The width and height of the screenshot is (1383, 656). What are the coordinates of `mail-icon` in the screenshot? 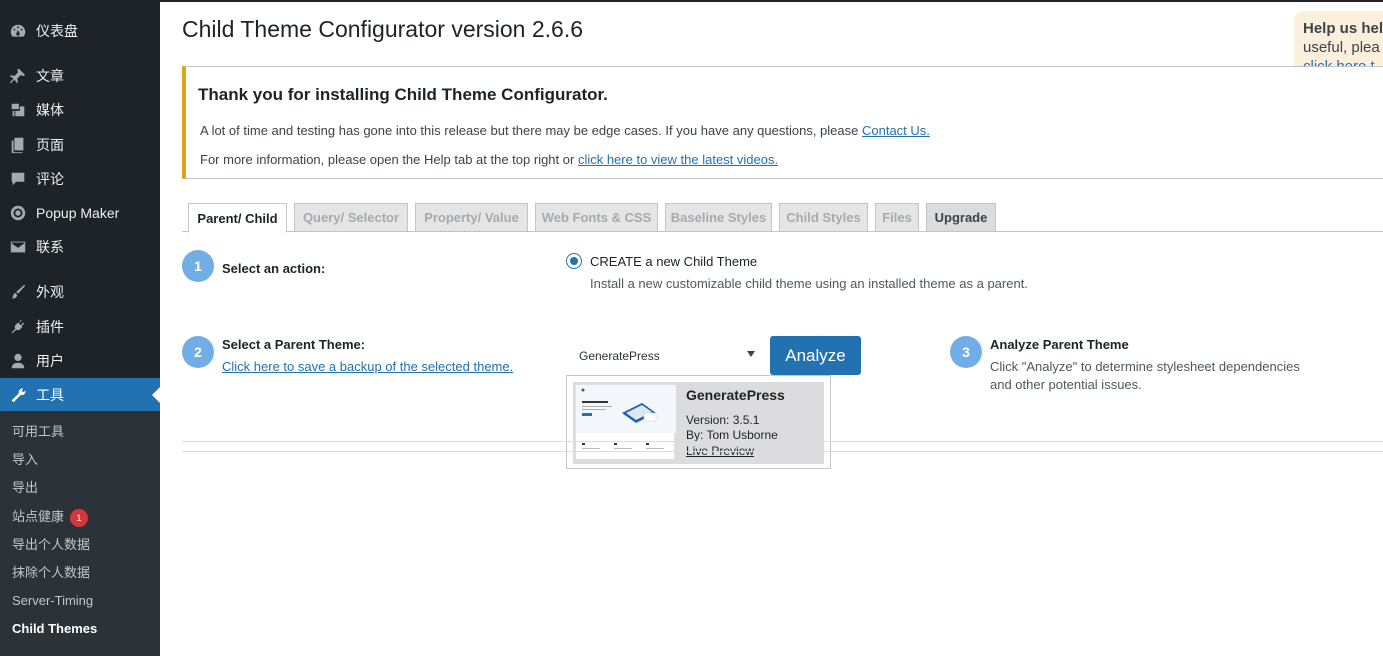 It's located at (18, 247).